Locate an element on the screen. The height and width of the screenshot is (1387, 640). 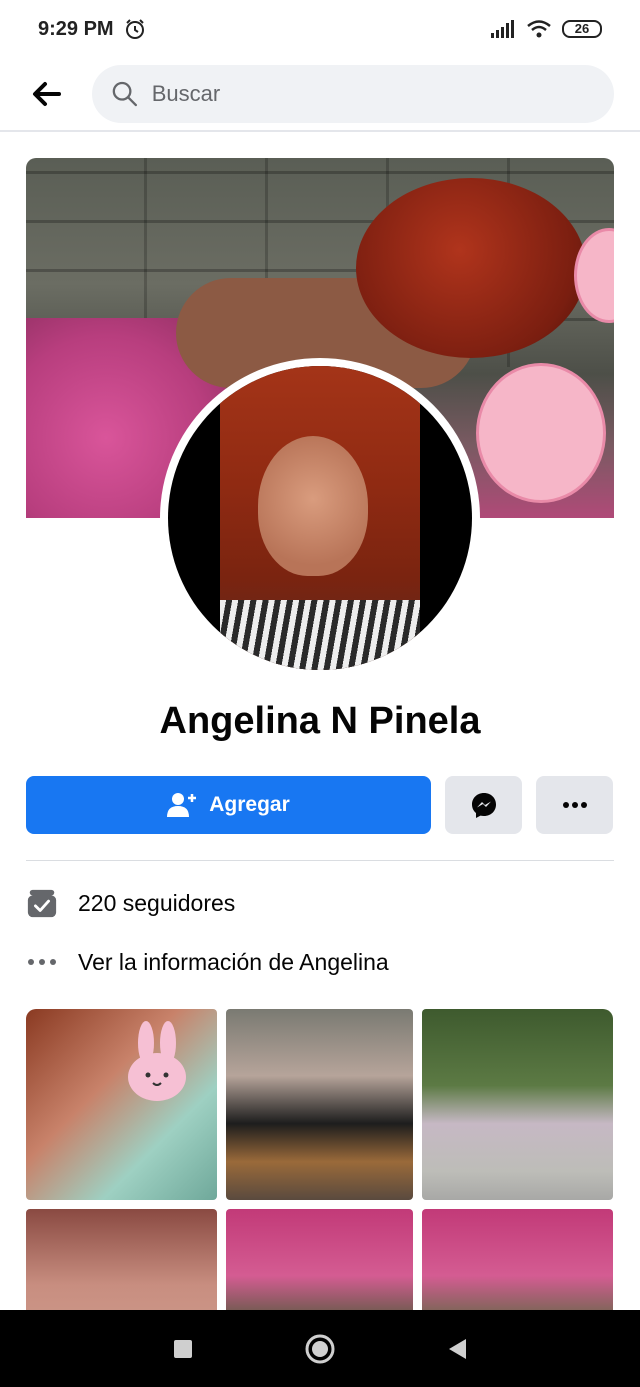
avatar-face is located at coordinates (313, 506).